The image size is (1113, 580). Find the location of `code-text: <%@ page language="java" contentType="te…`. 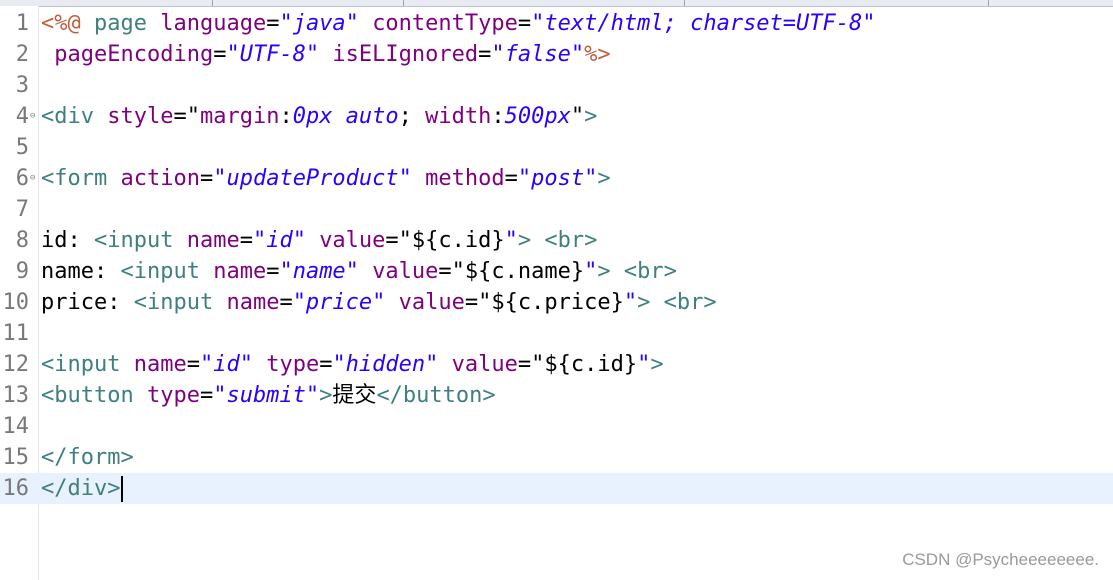

code-text: <%@ page language="java" contentType="te… is located at coordinates (458, 23).